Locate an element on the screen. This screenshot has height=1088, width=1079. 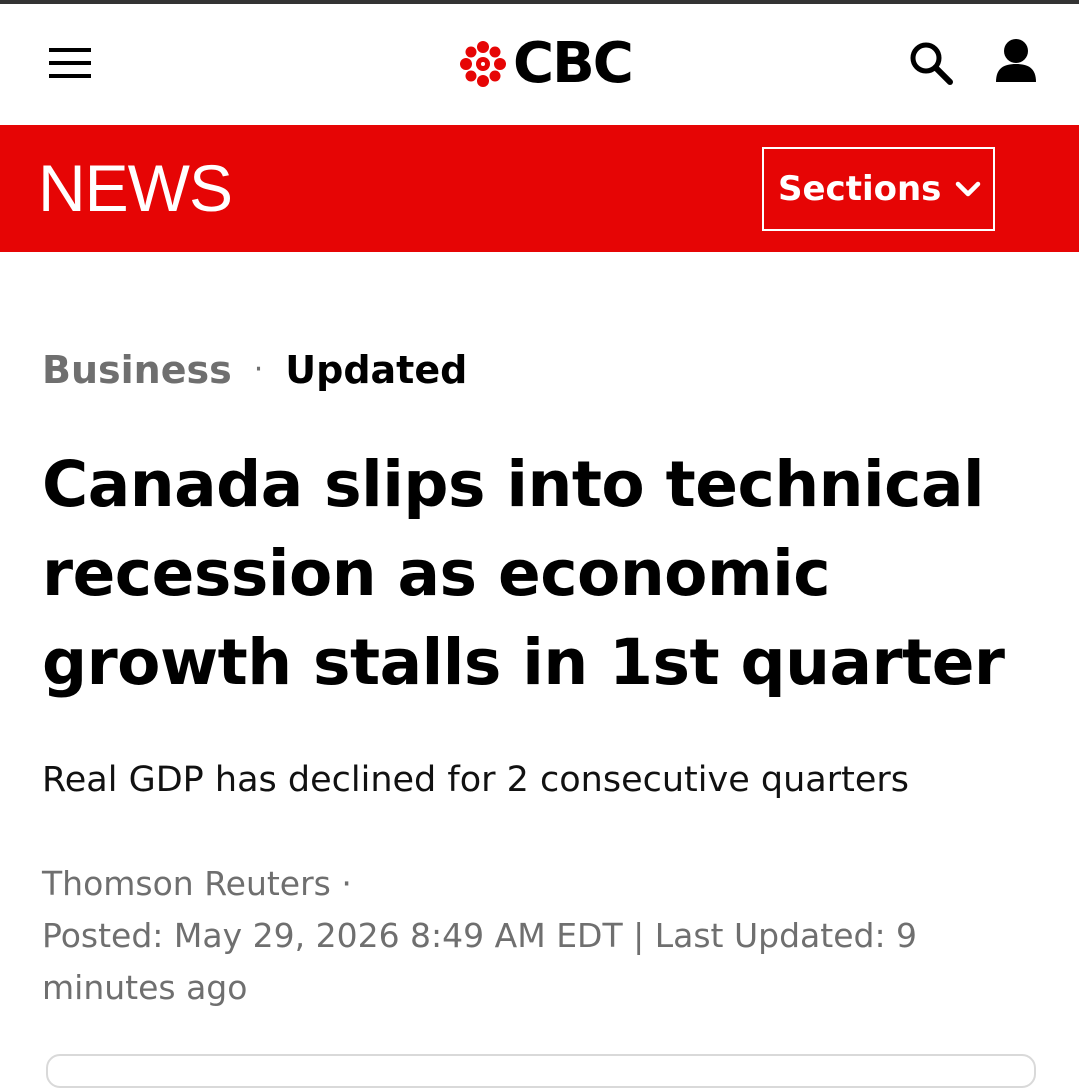
hamburger-menu-icon is located at coordinates (70, 63).